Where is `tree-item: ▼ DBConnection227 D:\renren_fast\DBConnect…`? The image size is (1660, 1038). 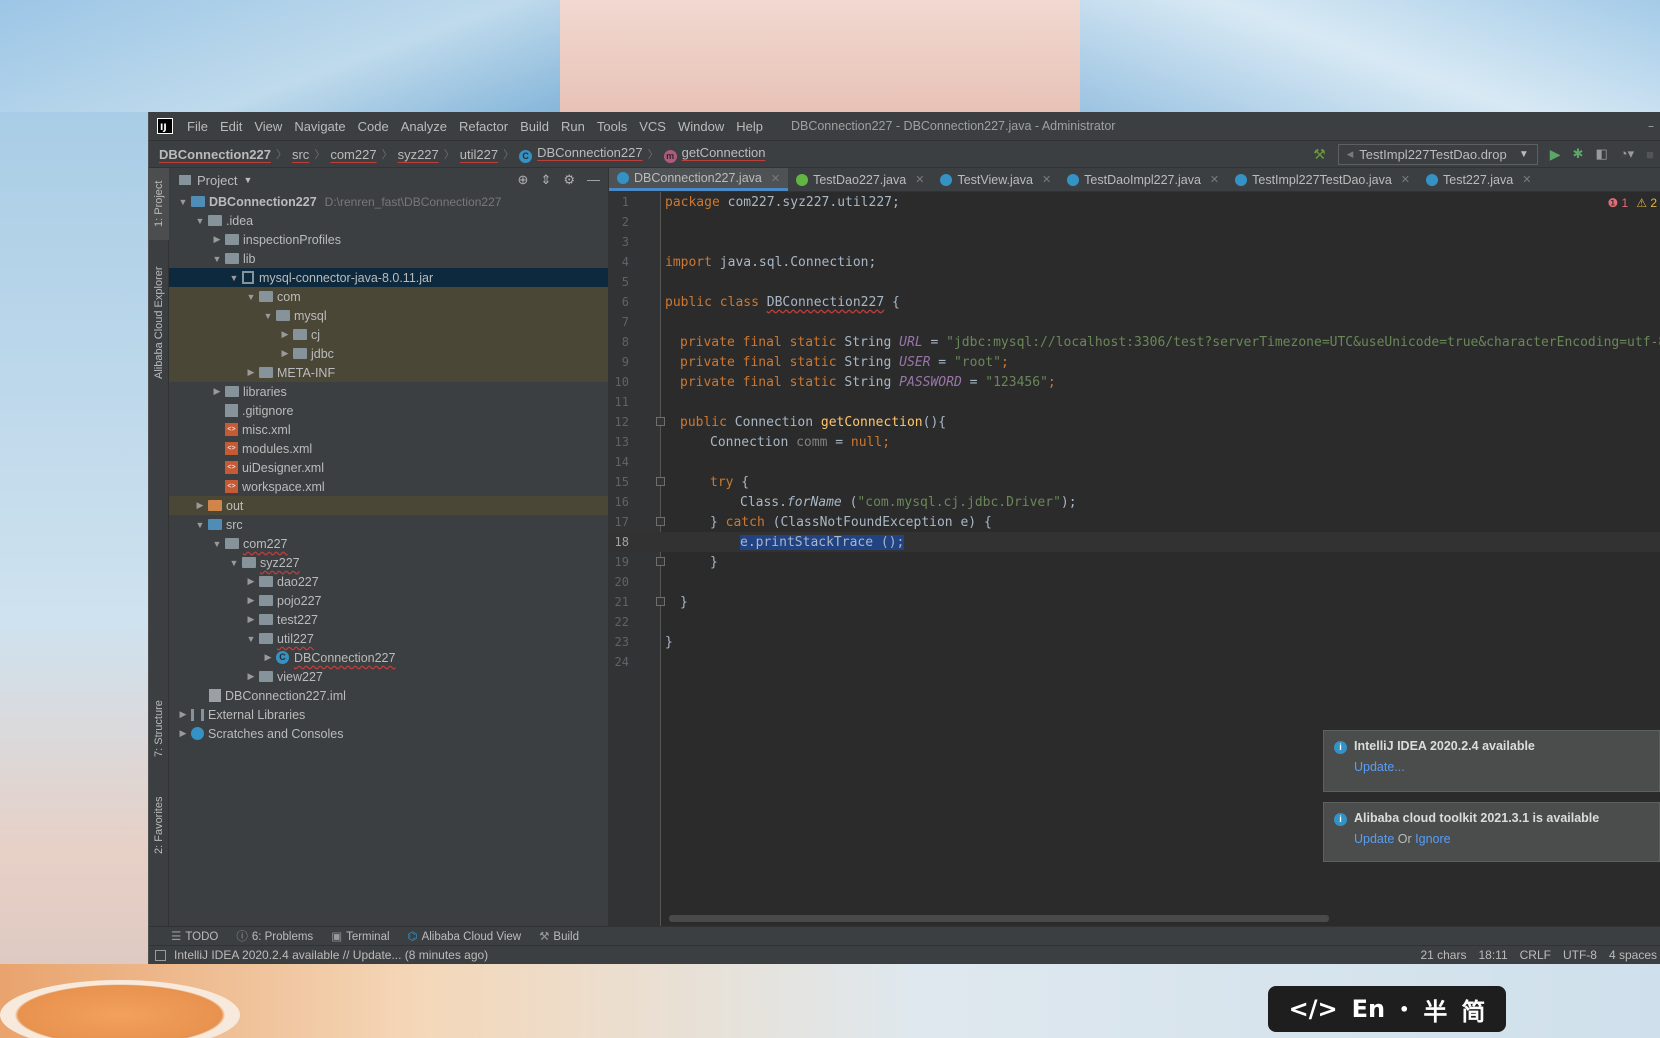
tree-item: ▼ DBConnection227 D:\renren_fast\DBConnect… is located at coordinates (388, 201).